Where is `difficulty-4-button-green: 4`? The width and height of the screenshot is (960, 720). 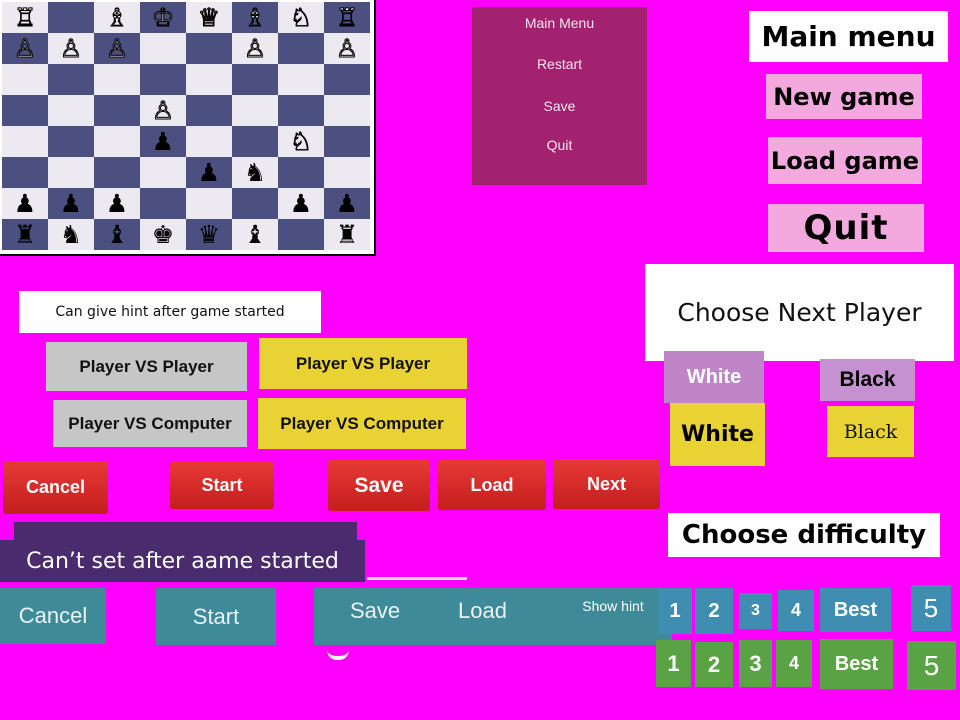 difficulty-4-button-green: 4 is located at coordinates (794, 663).